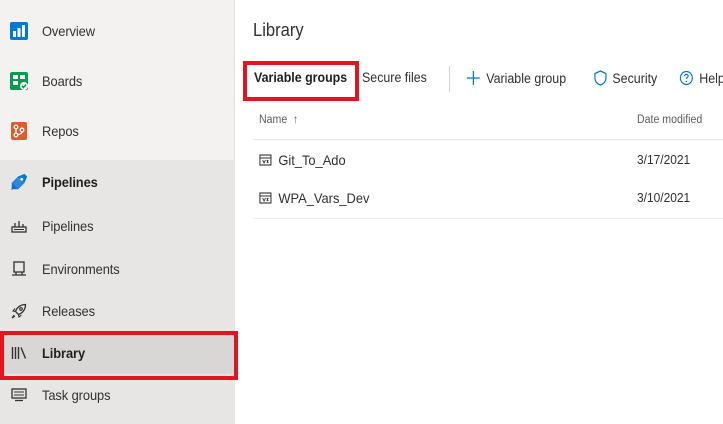  Describe the element at coordinates (295, 120) in the screenshot. I see `sort-ascending-icon: ↑` at that location.